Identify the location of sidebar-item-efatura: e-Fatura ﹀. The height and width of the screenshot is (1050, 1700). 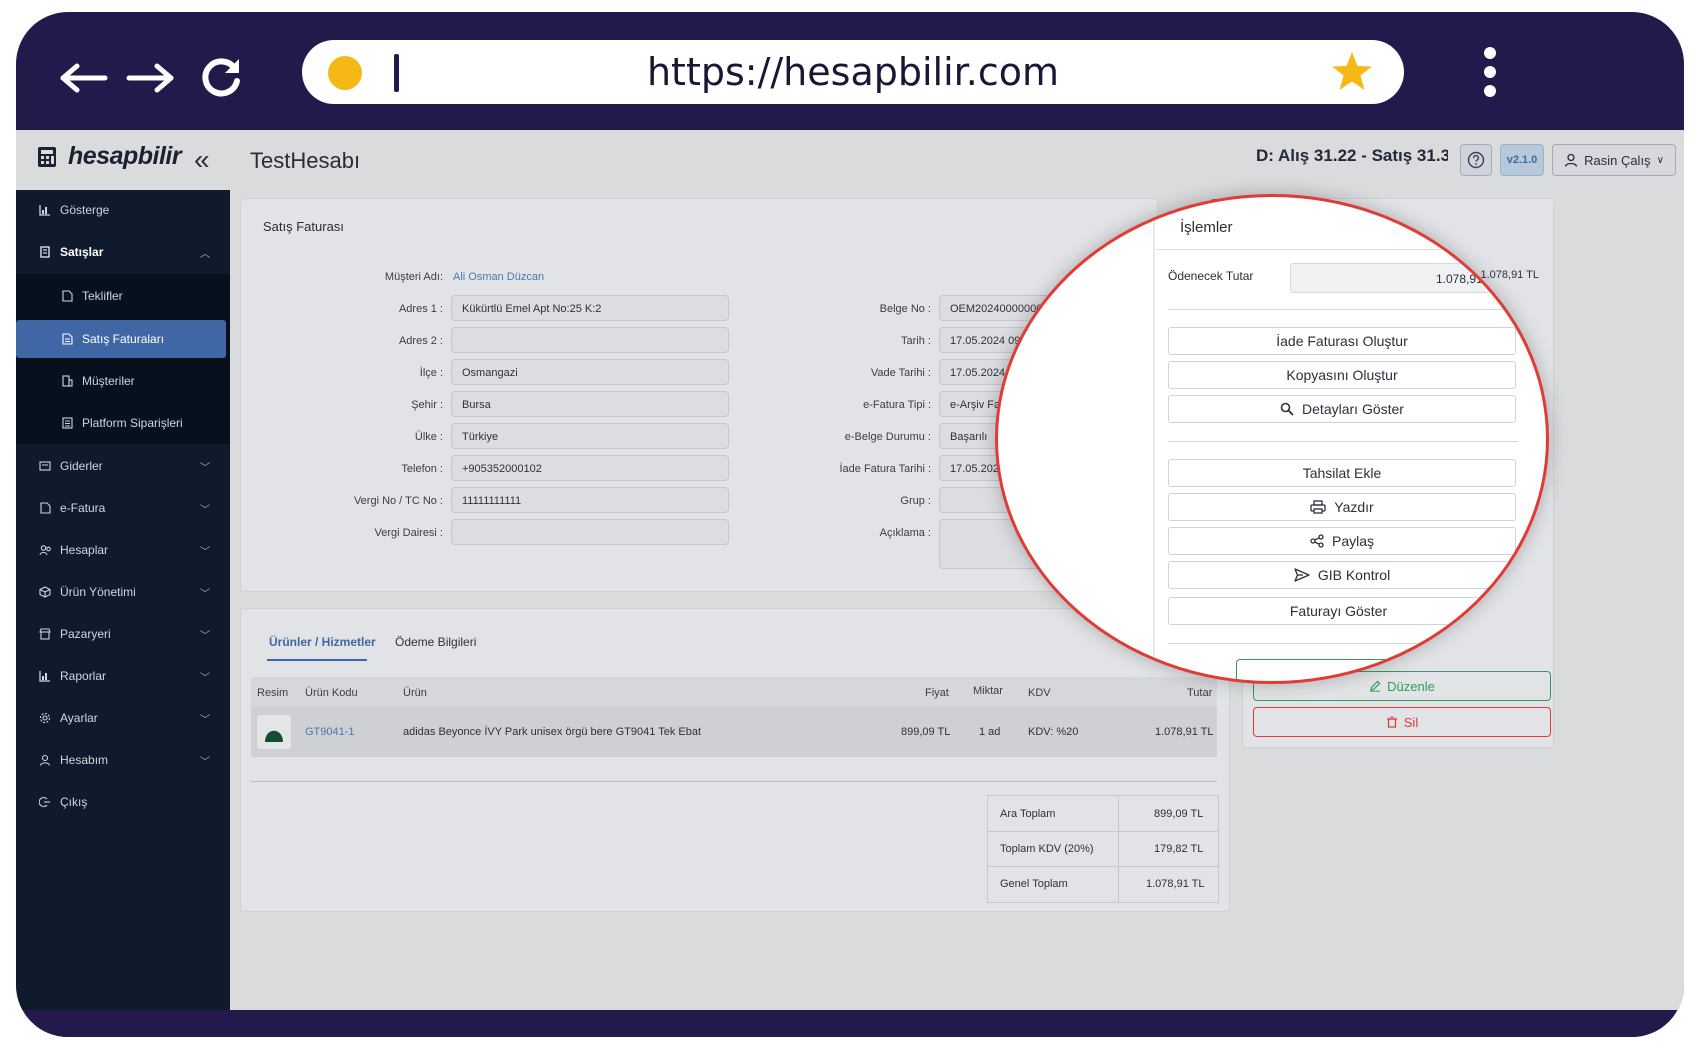
(123, 508).